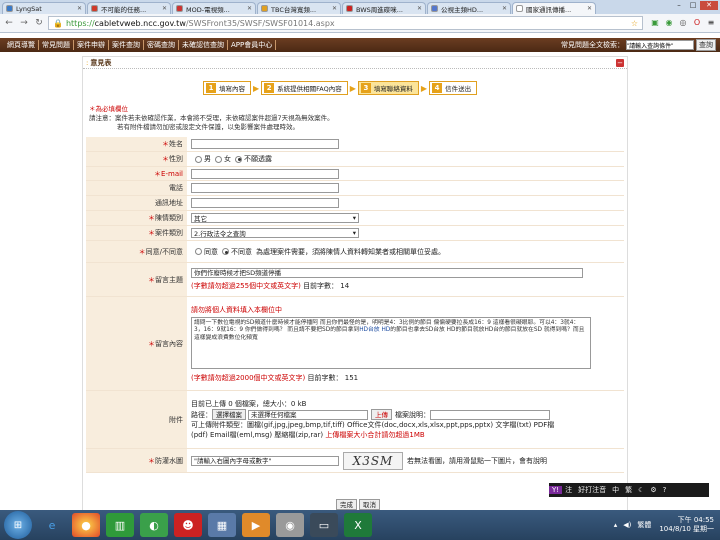  I want to click on back-icon: ←, so click(9, 23).